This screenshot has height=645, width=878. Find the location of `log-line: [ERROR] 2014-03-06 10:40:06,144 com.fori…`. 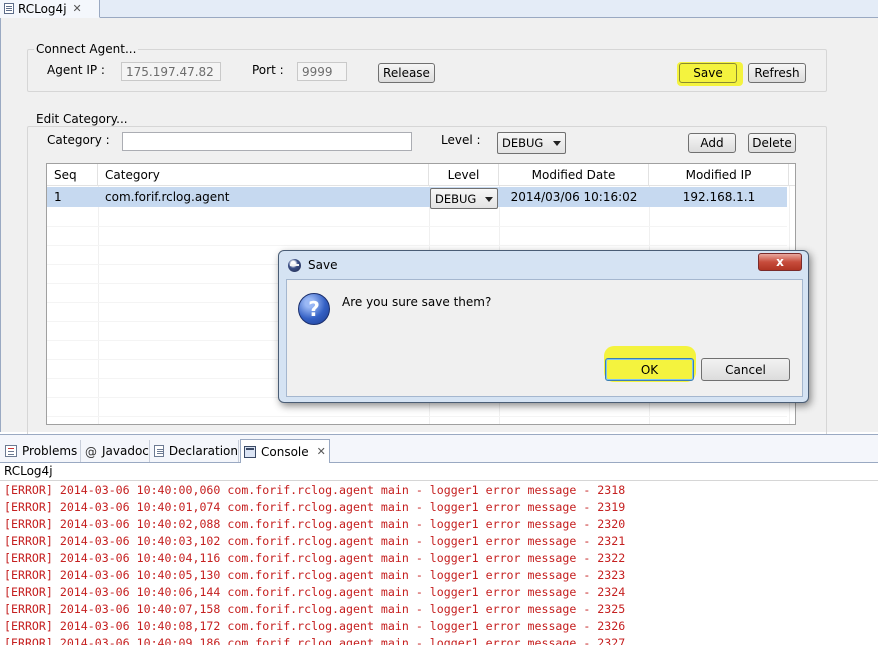

log-line: [ERROR] 2014-03-06 10:40:06,144 com.fori… is located at coordinates (315, 592).